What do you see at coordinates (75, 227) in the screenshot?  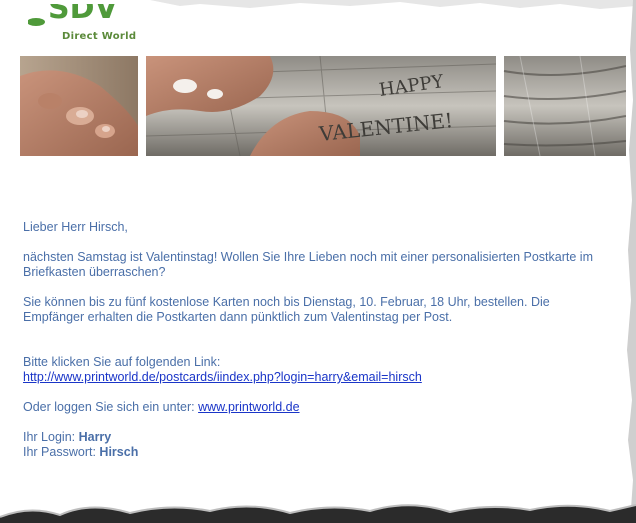 I see `greeting: Lieber Herr Hirsch,` at bounding box center [75, 227].